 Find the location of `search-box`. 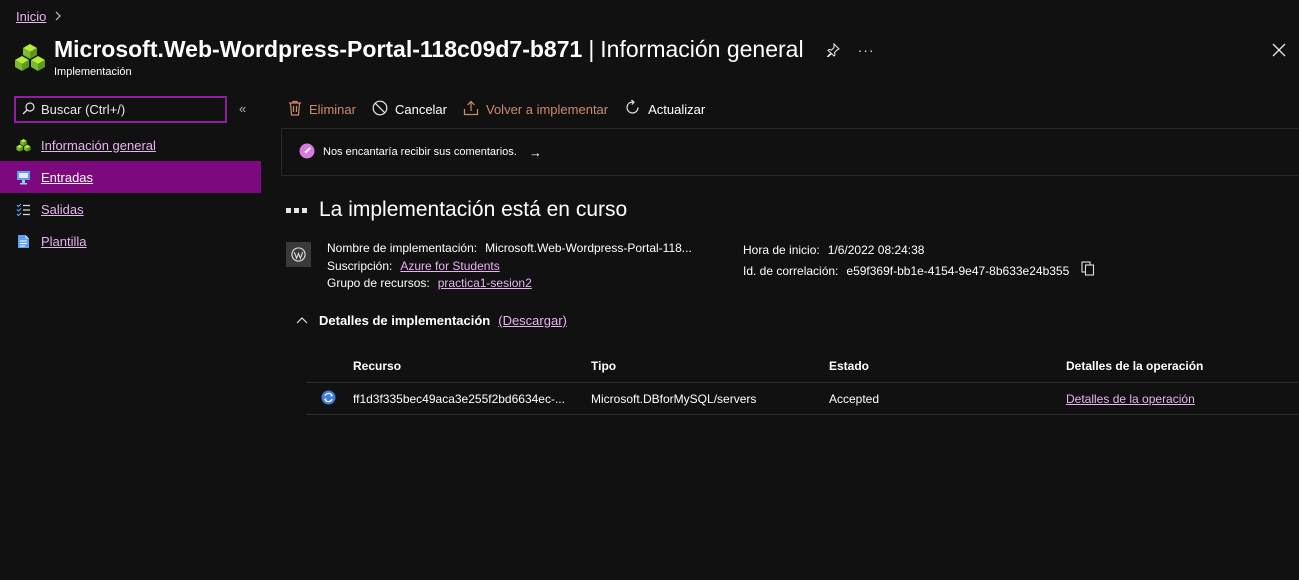

search-box is located at coordinates (120, 109).